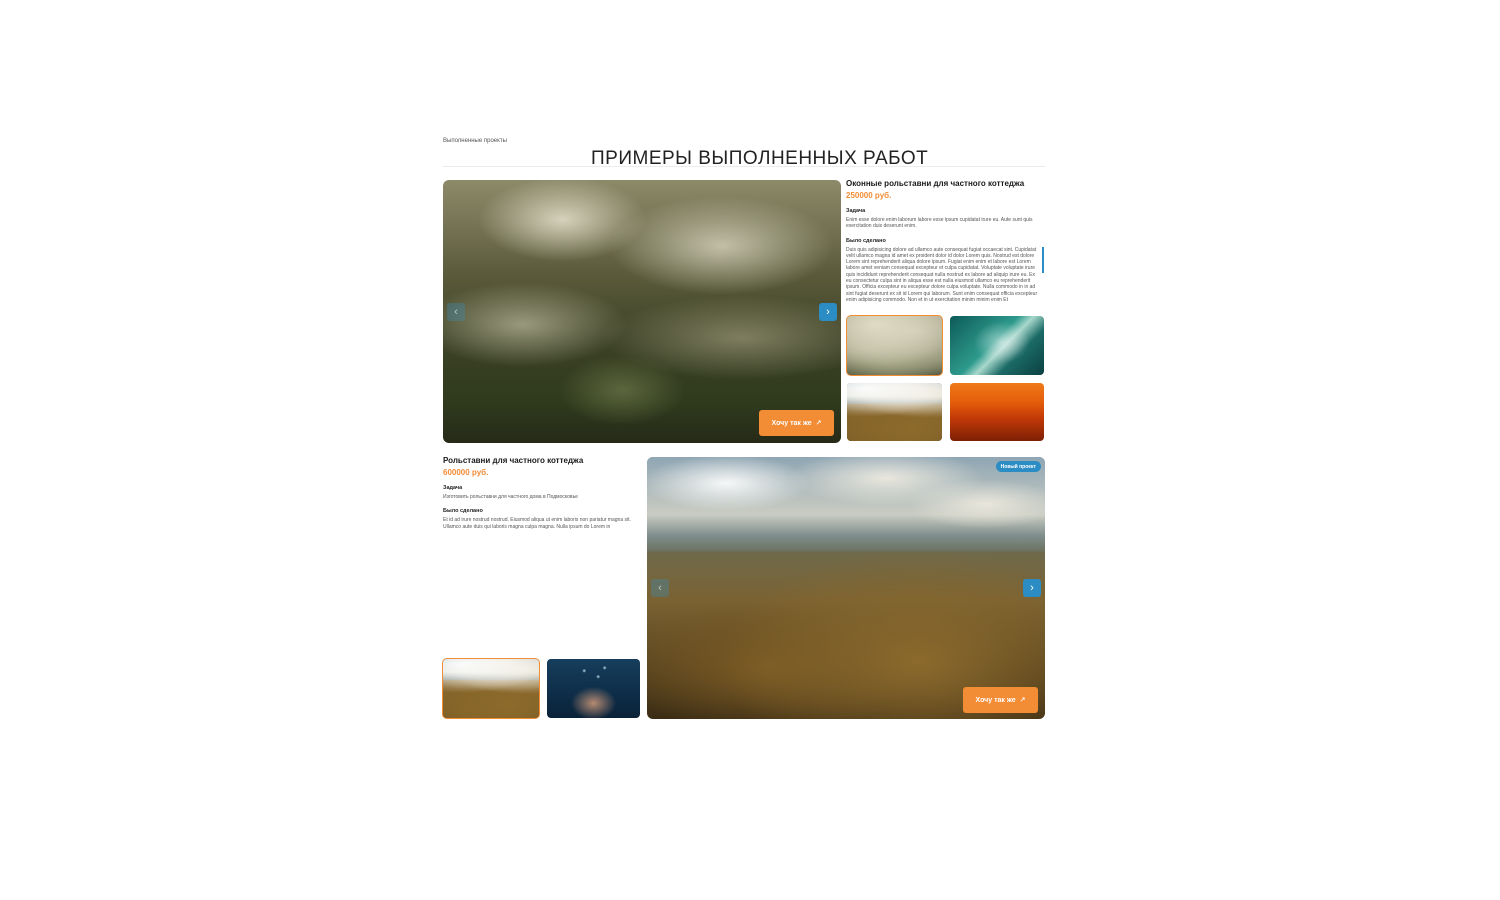 The image size is (1500, 900). I want to click on project1-next-button: ›, so click(828, 312).